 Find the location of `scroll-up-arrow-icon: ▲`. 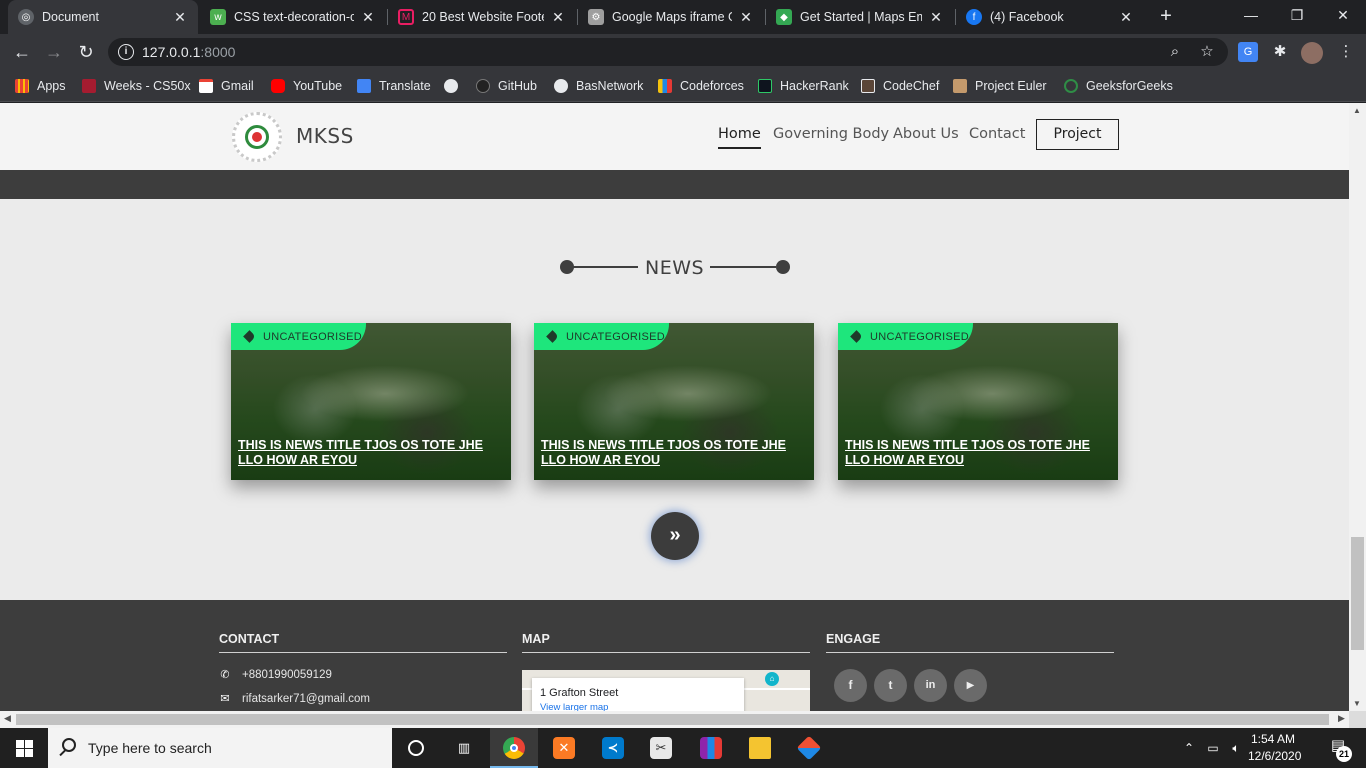

scroll-up-arrow-icon: ▲ is located at coordinates (1357, 110).